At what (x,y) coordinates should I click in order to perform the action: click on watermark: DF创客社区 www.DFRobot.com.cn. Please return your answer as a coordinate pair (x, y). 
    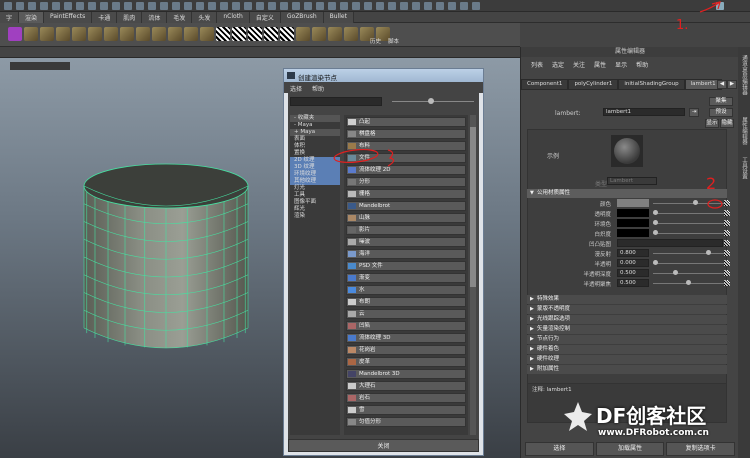
    Looking at the image, I should click on (655, 420).